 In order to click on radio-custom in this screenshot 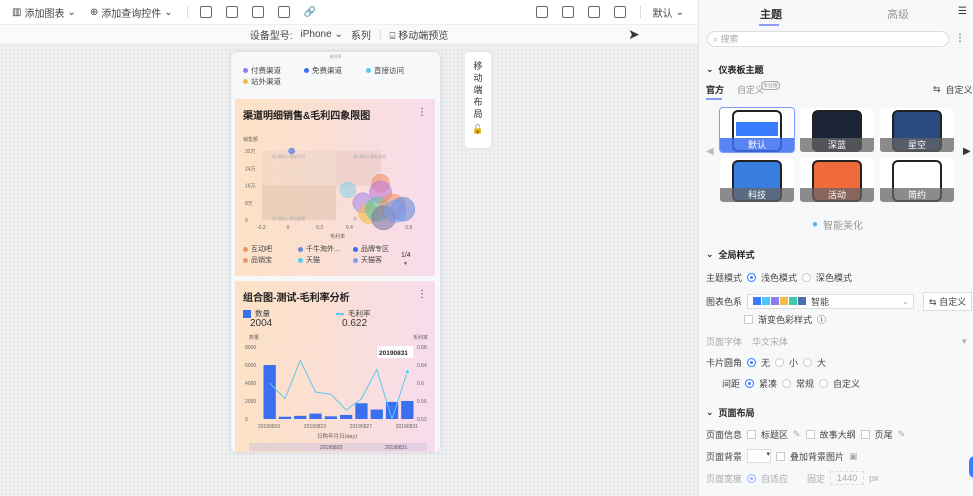, I will do `click(824, 383)`.